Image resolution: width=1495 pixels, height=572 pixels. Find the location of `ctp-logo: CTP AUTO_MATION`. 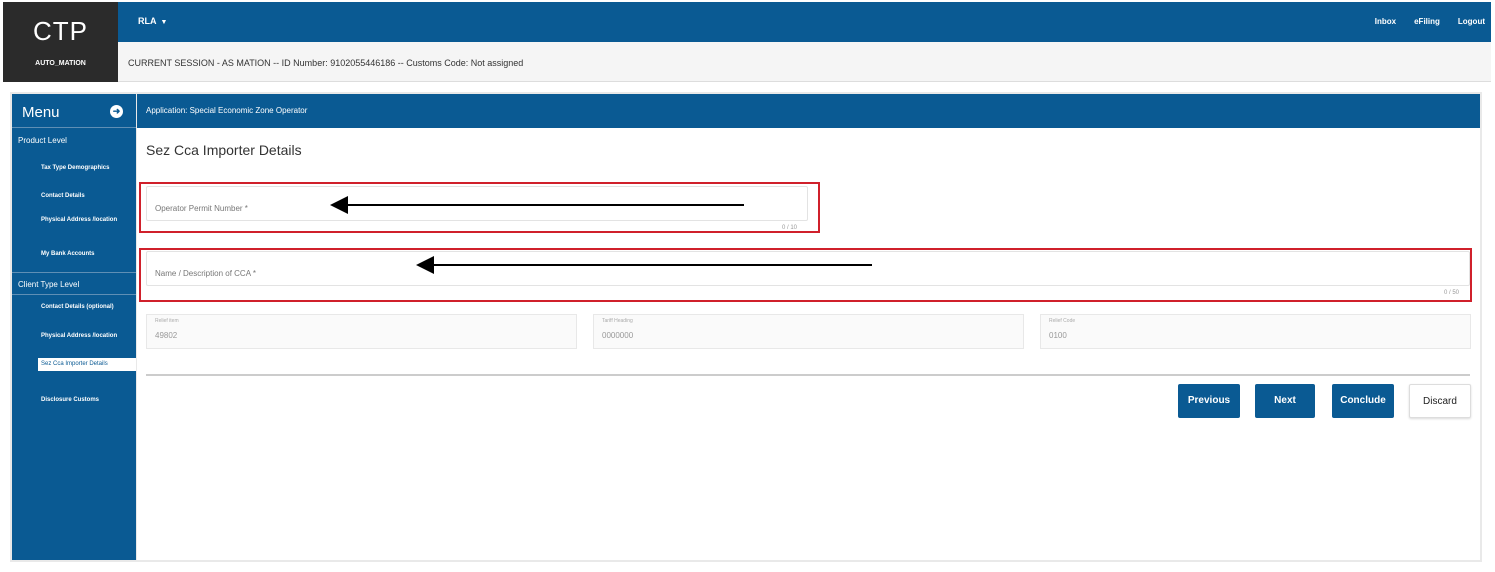

ctp-logo: CTP AUTO_MATION is located at coordinates (60, 42).